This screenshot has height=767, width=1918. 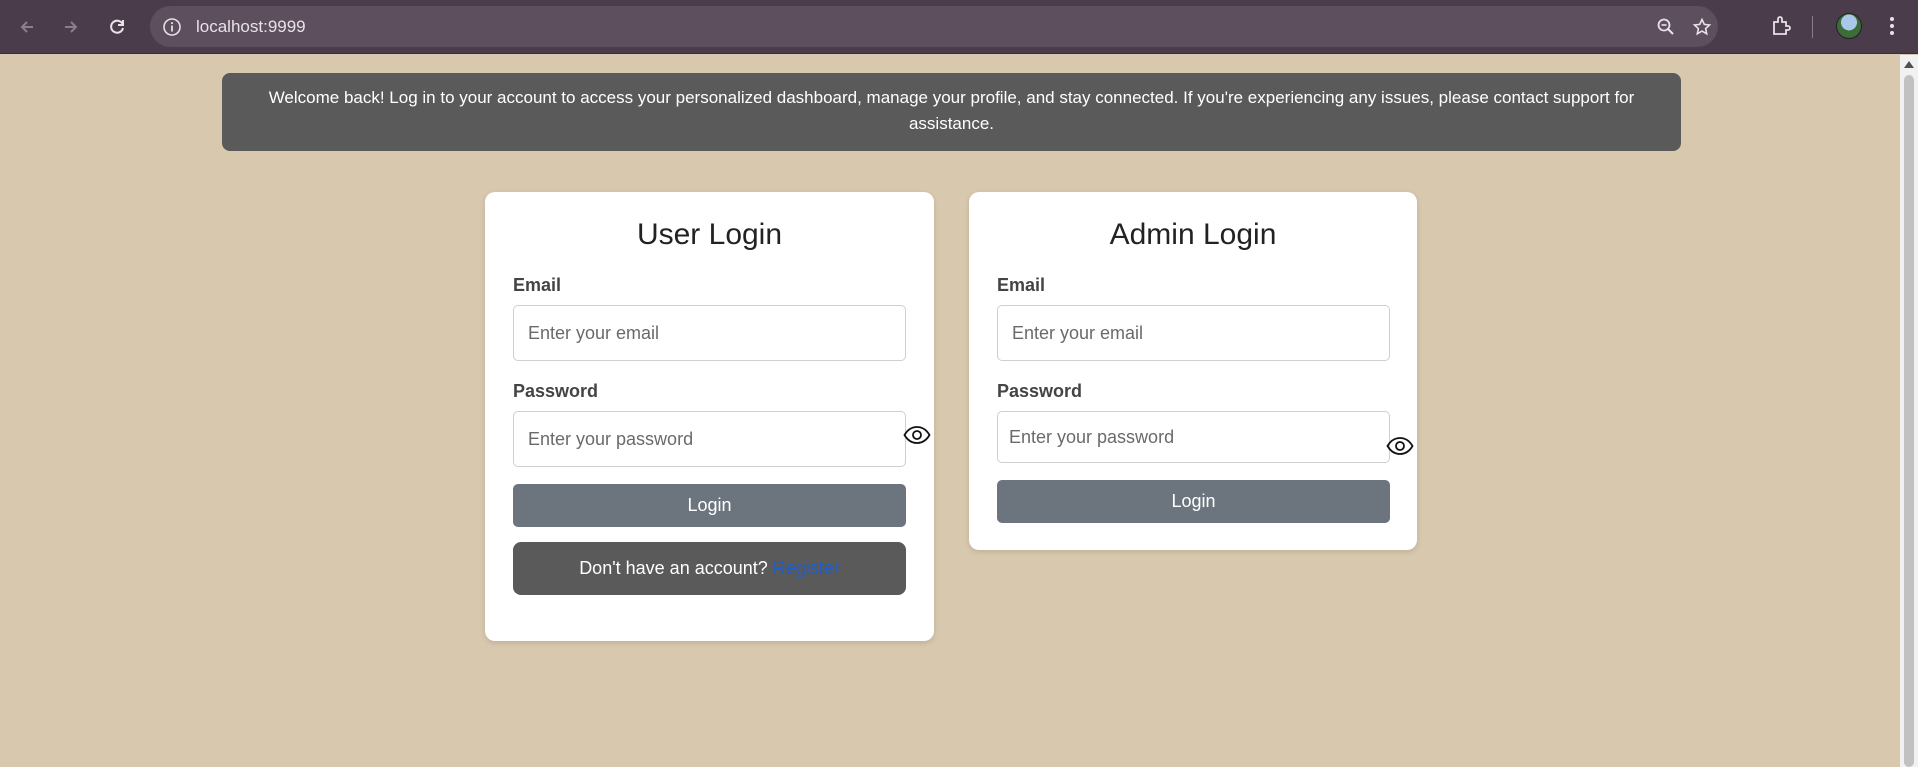 What do you see at coordinates (556, 391) in the screenshot?
I see `user-password-label: Password` at bounding box center [556, 391].